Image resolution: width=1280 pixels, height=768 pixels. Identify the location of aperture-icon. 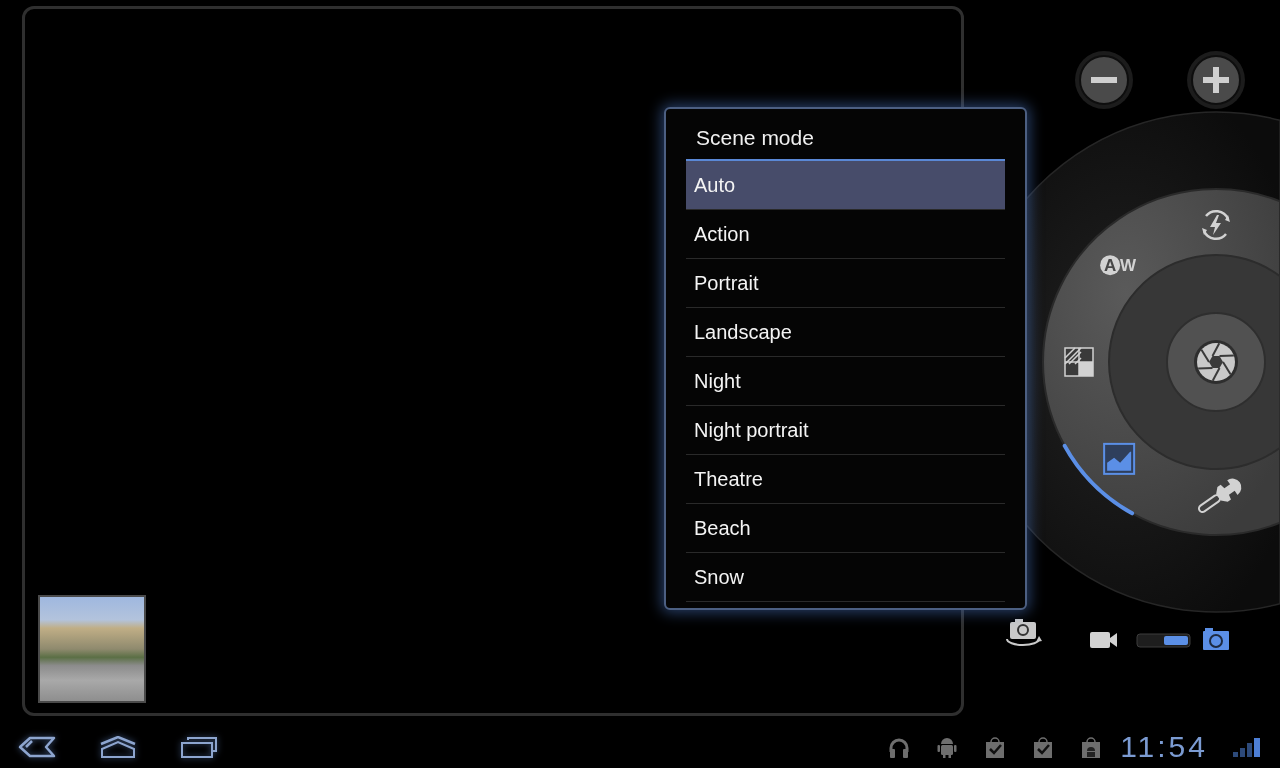
(1216, 362).